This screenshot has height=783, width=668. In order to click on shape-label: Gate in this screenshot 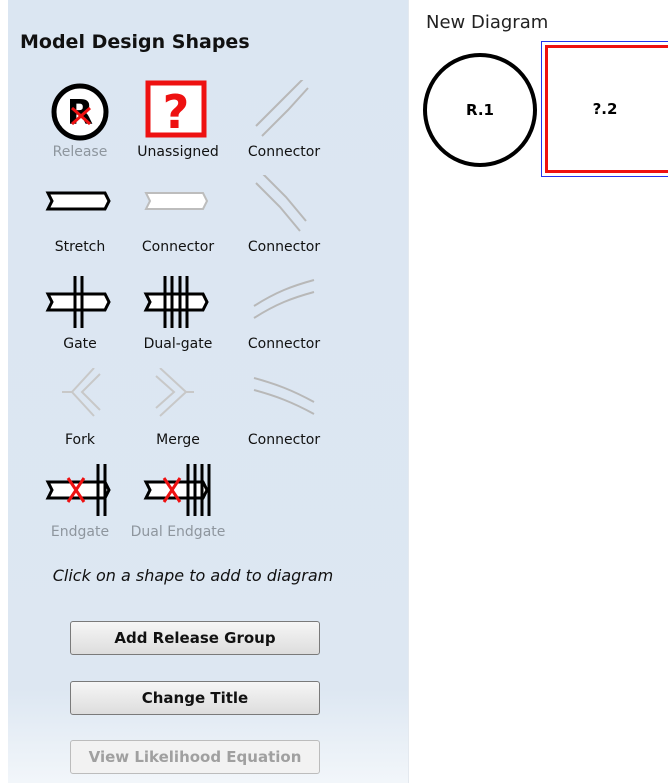, I will do `click(80, 344)`.